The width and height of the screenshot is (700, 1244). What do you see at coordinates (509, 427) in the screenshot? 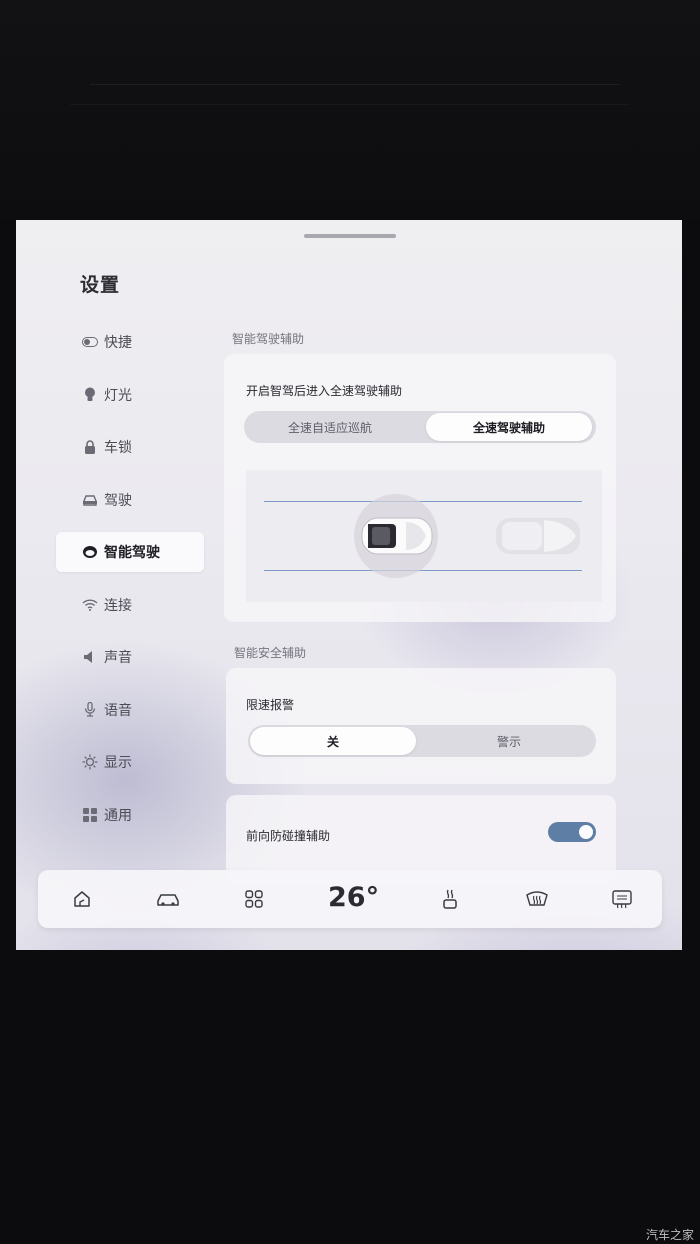
I see `option-full-speed-assist: 全速驾驶辅助` at bounding box center [509, 427].